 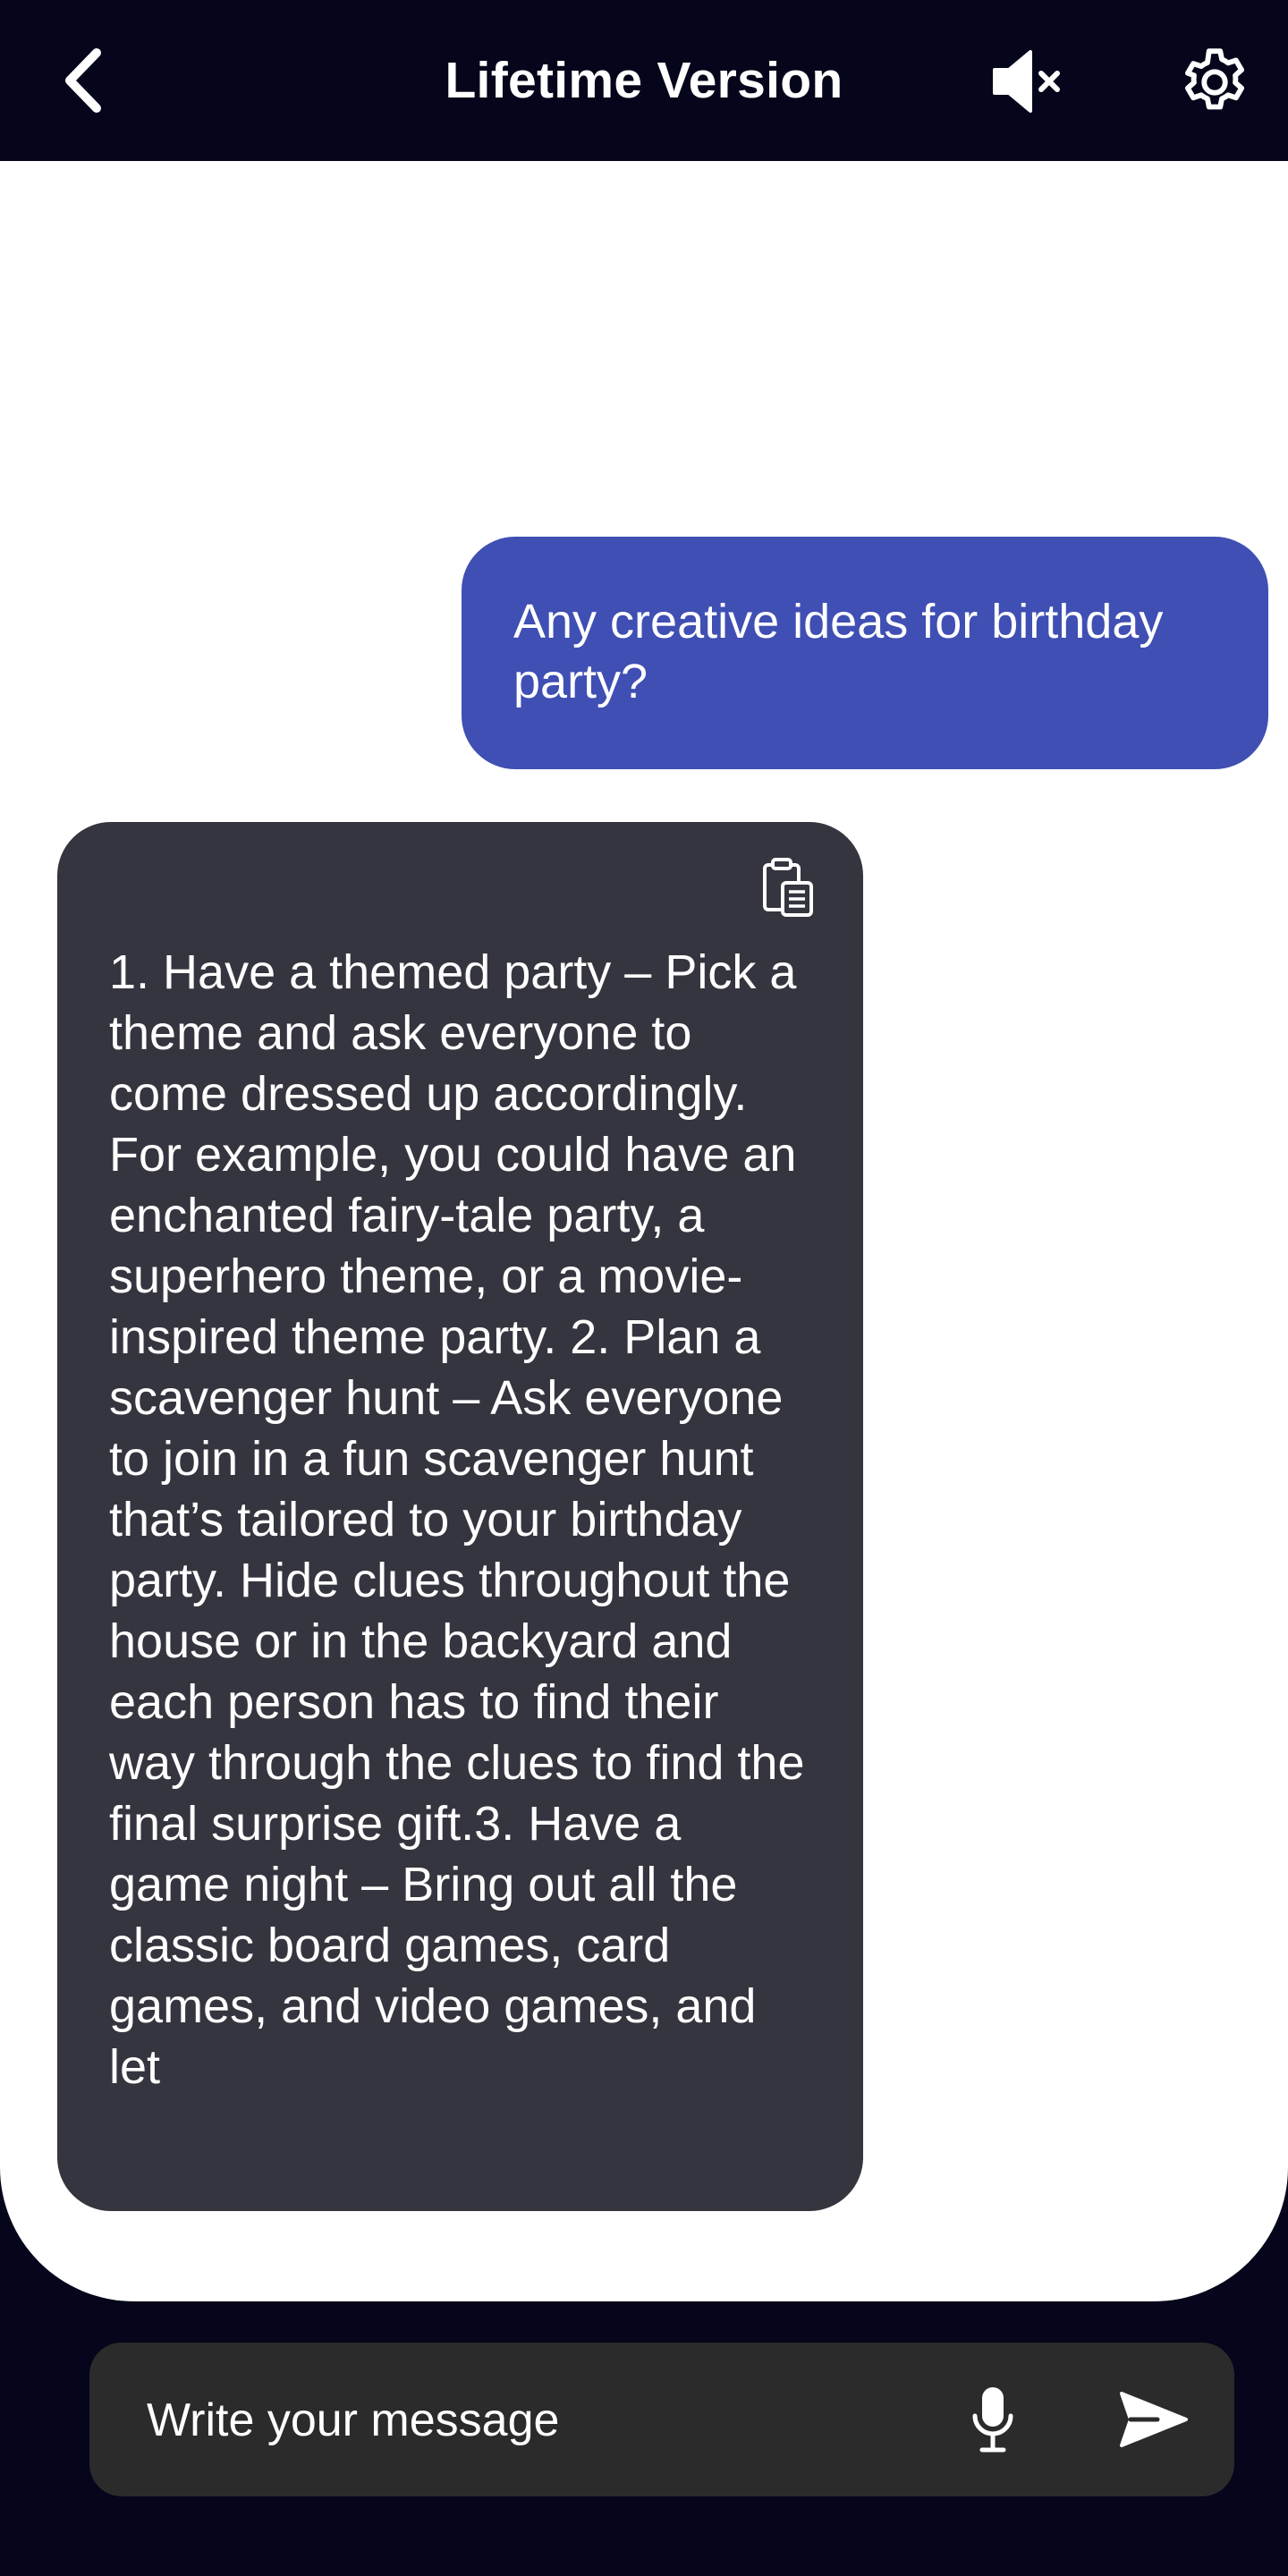 I want to click on message-composer, so click(x=661, y=2419).